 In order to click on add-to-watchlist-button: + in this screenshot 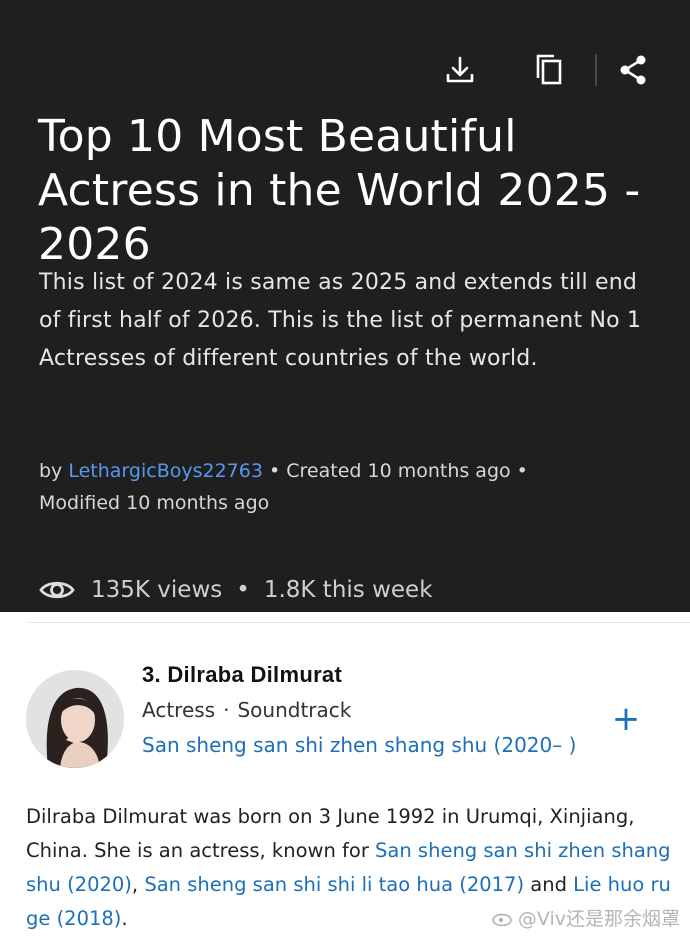, I will do `click(626, 720)`.